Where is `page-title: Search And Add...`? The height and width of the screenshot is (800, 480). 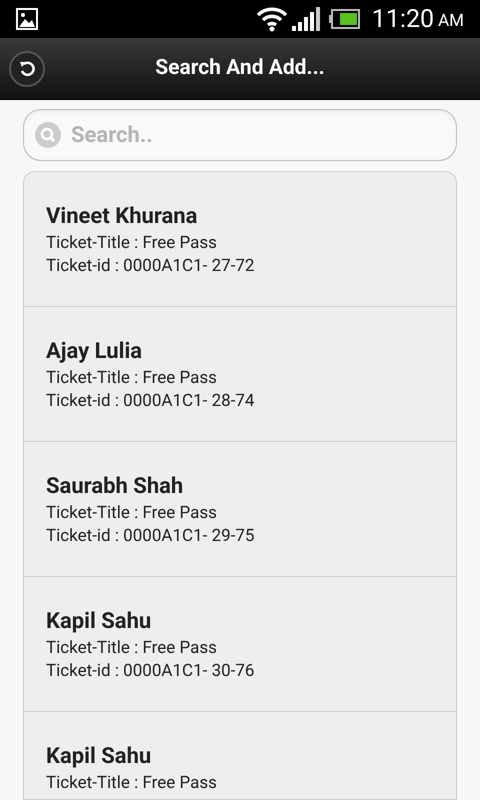
page-title: Search And Add... is located at coordinates (240, 68).